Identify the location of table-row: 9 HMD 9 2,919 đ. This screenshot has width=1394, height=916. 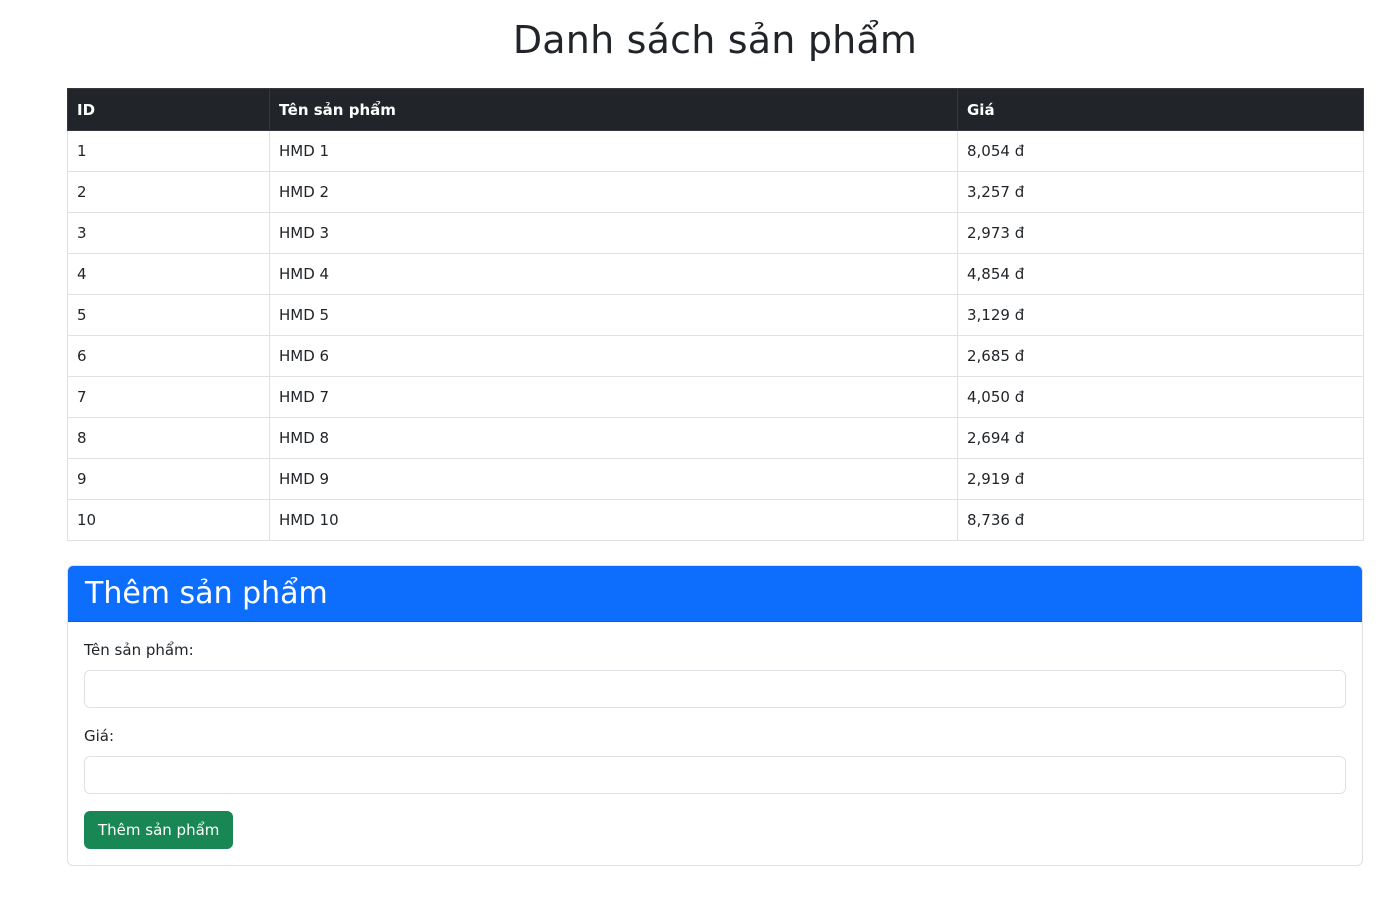
(715, 479).